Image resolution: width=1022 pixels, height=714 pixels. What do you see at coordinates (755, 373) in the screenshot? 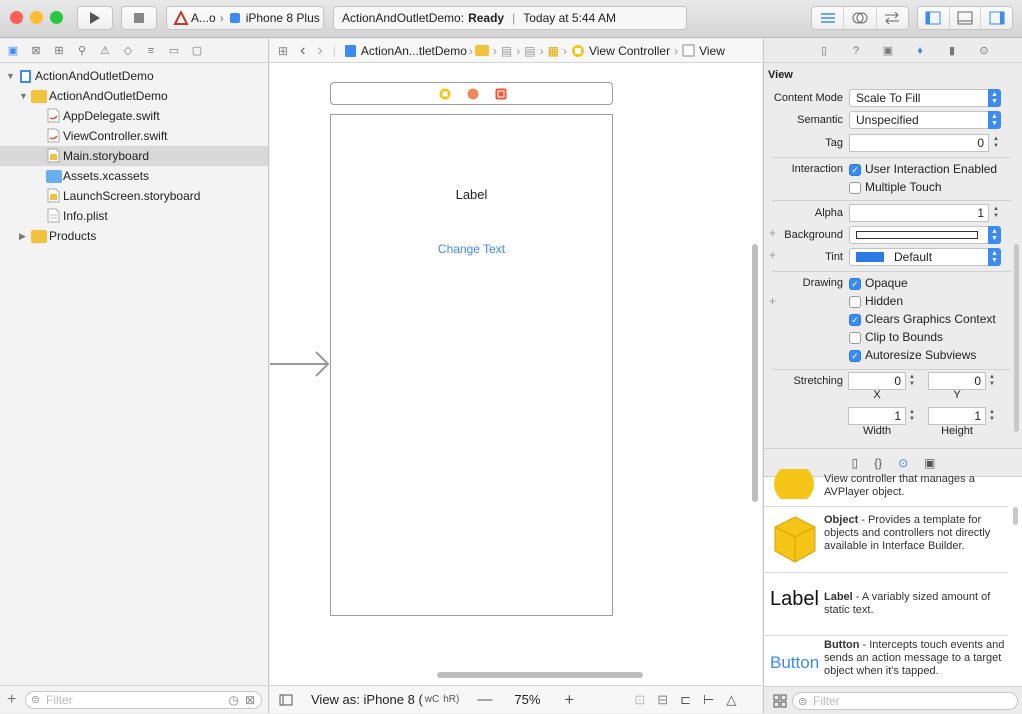
I see `vertical-scrollbar` at bounding box center [755, 373].